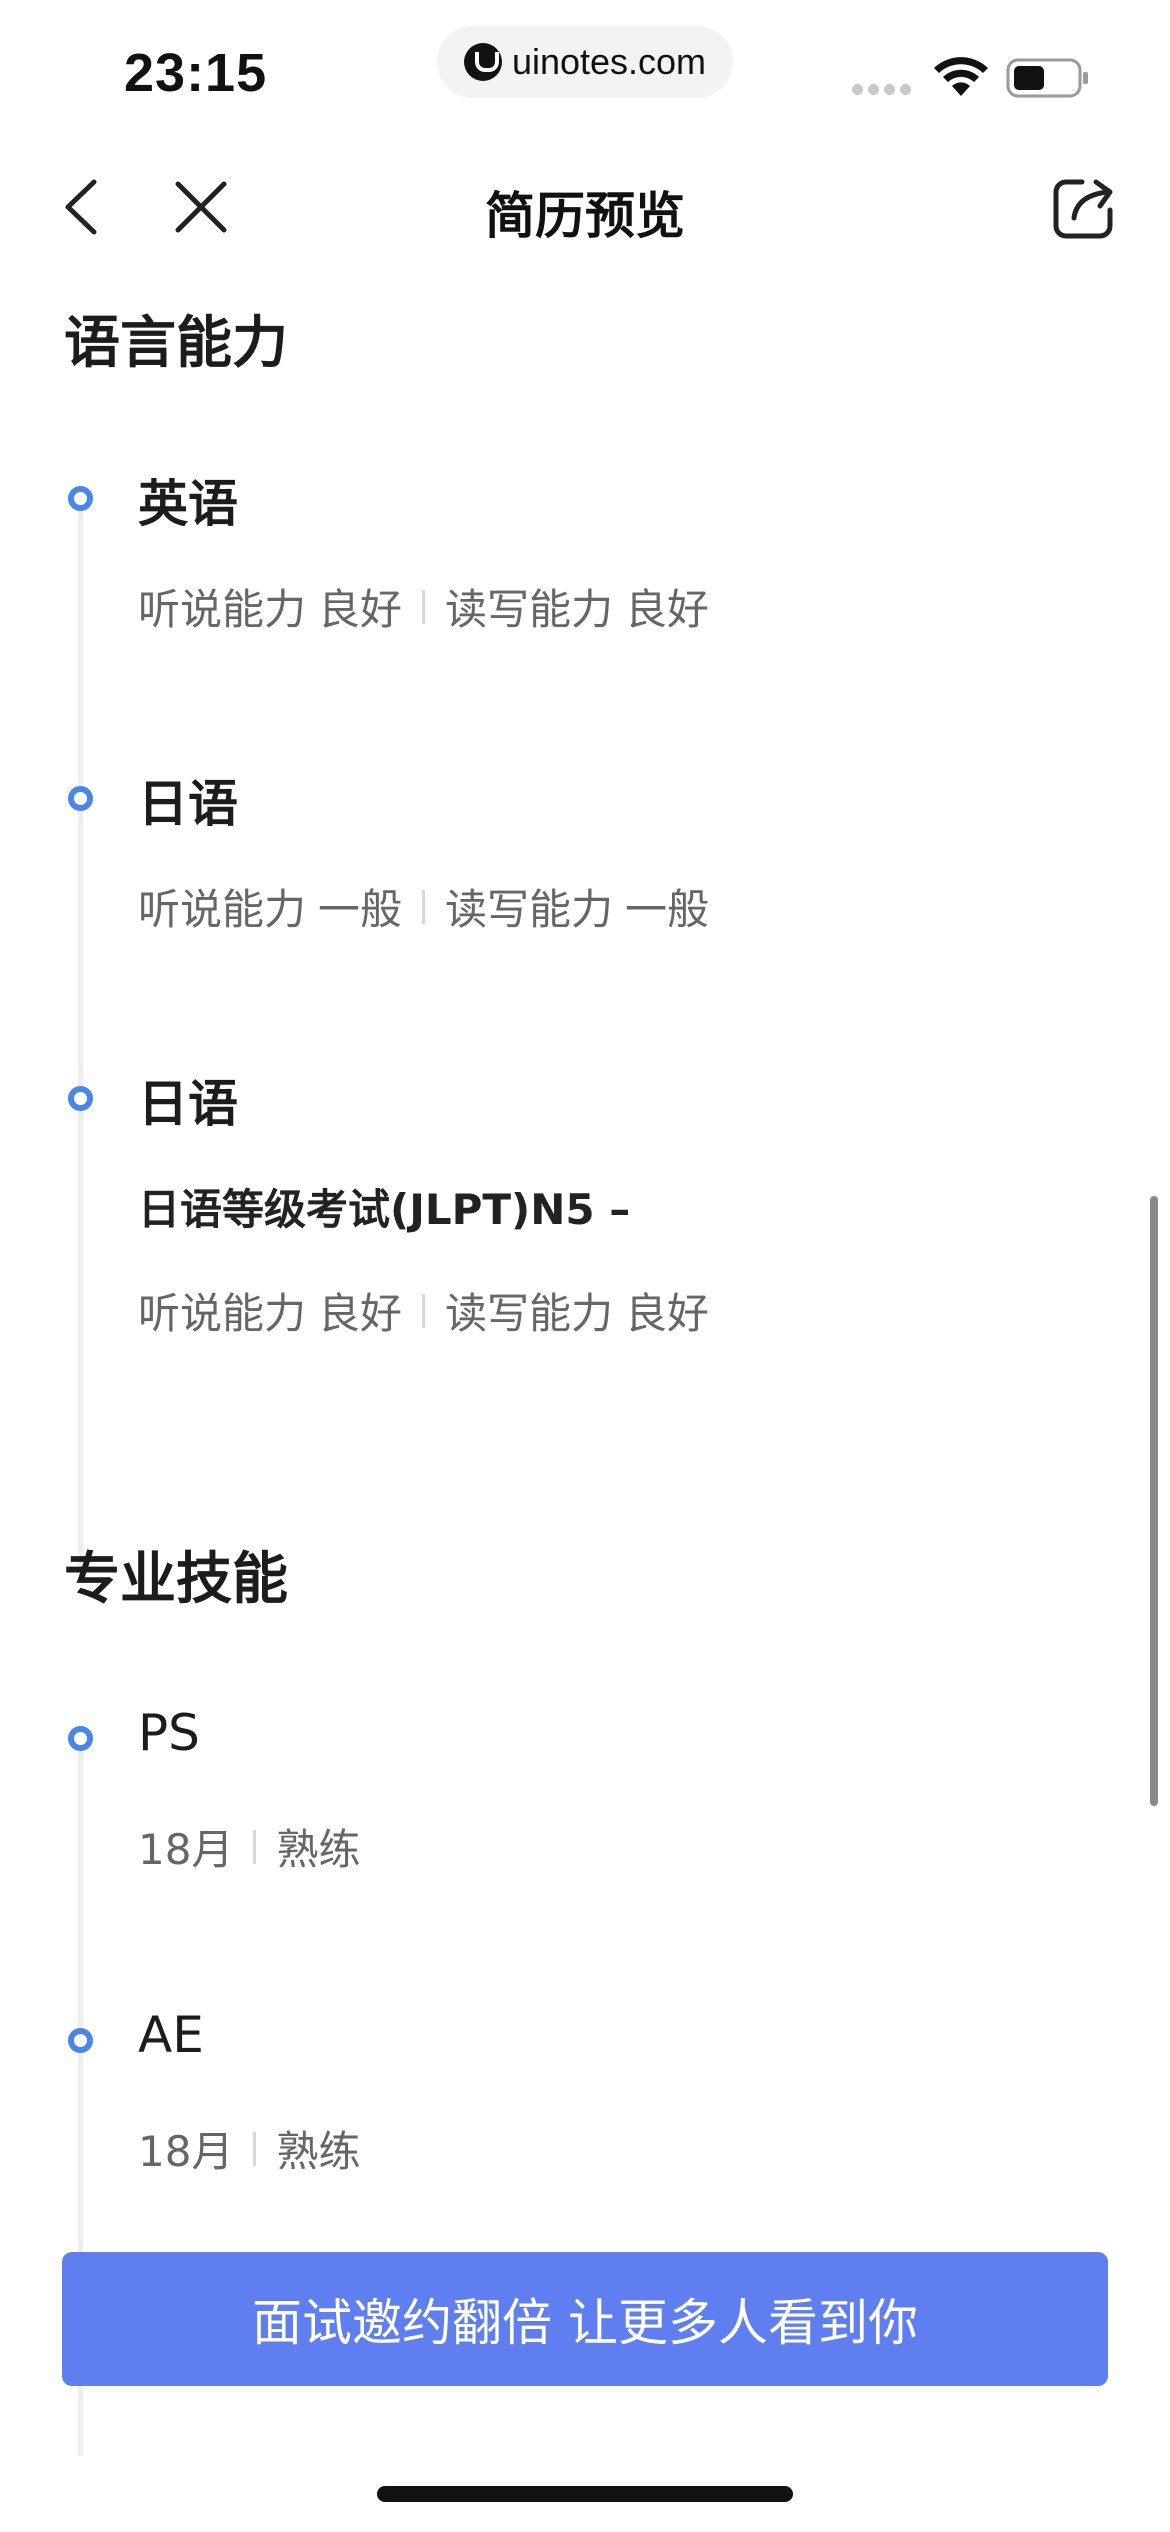 The image size is (1170, 2532). I want to click on section-title-language: 语言能力, so click(176, 343).